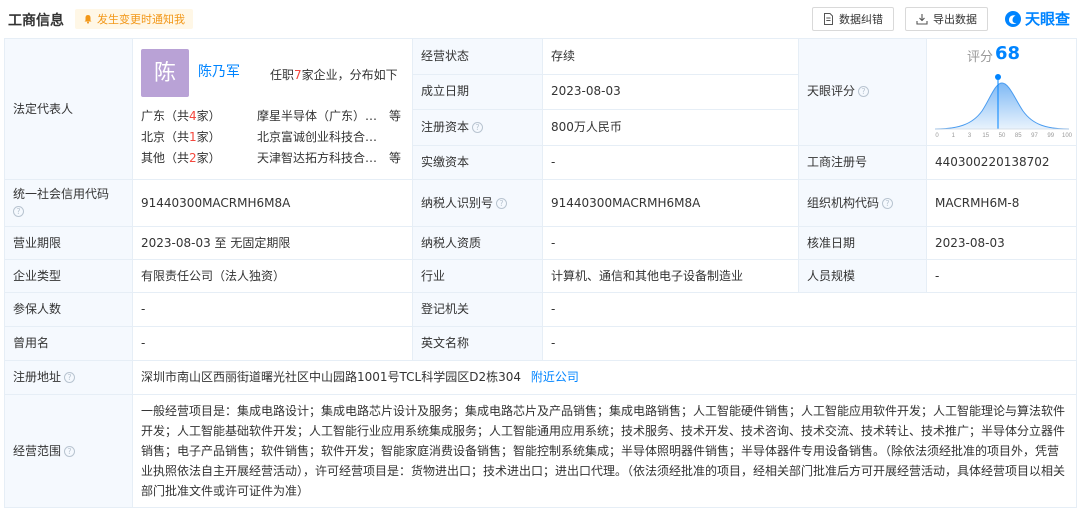 This screenshot has height=512, width=1080. What do you see at coordinates (1003, 106) in the screenshot?
I see `score-distribution-chart: 0 1 3 15 50 85 97 99 100` at bounding box center [1003, 106].